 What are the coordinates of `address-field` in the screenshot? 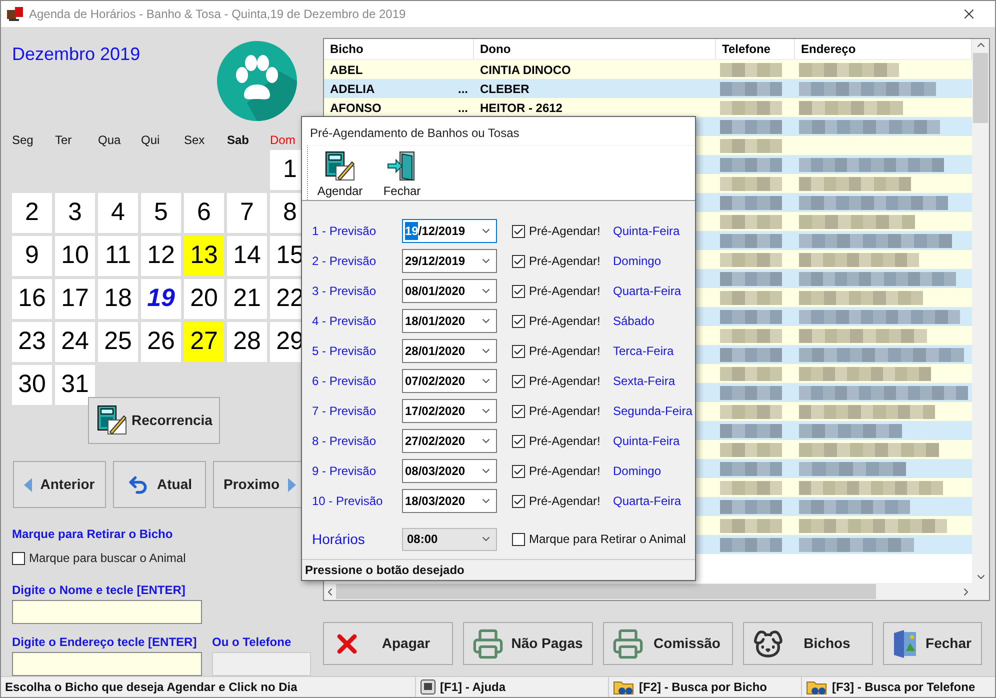 It's located at (107, 664).